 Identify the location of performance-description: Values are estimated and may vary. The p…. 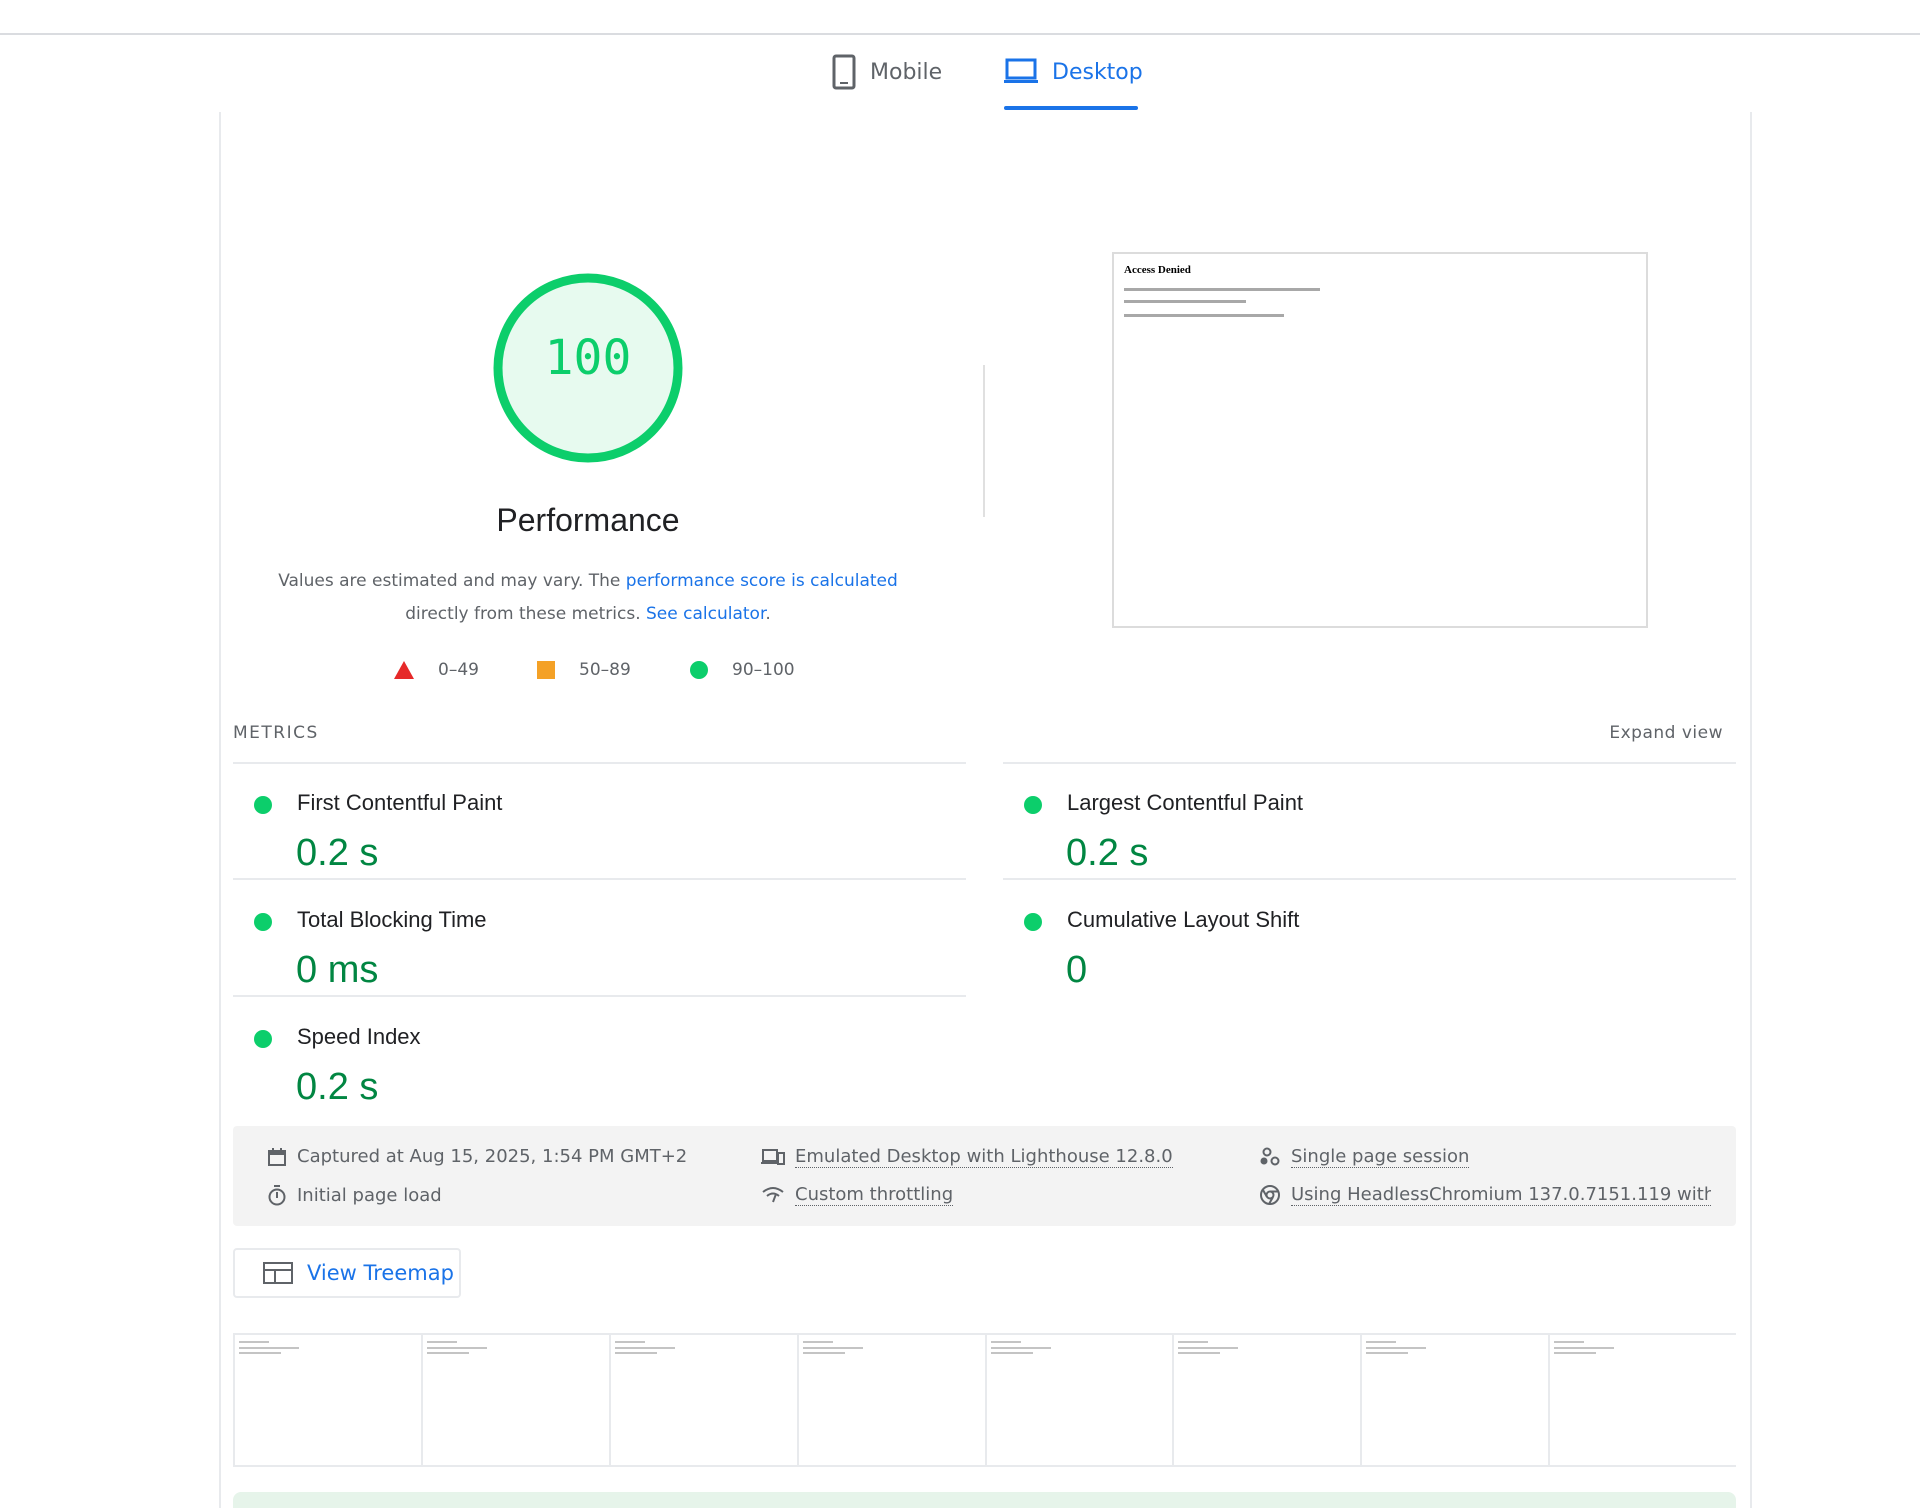
(588, 598).